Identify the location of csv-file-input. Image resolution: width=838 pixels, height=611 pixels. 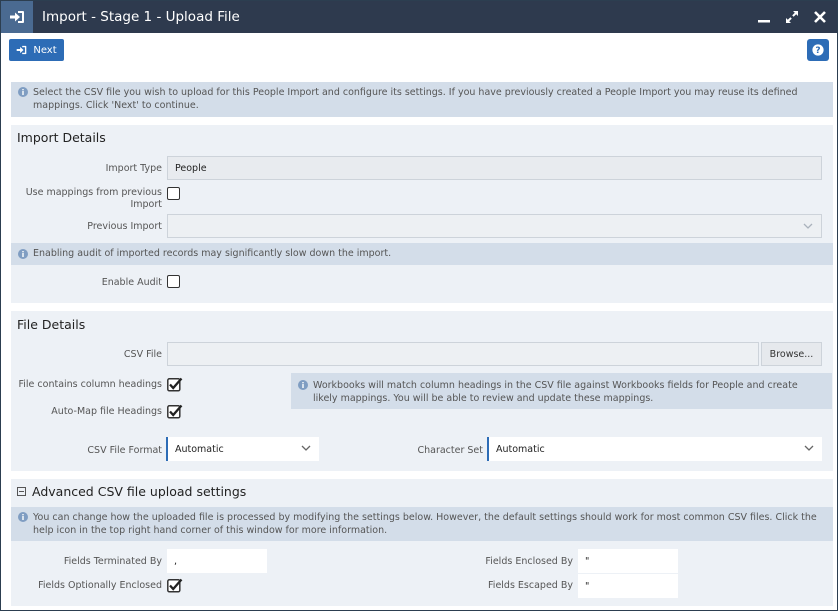
(463, 354).